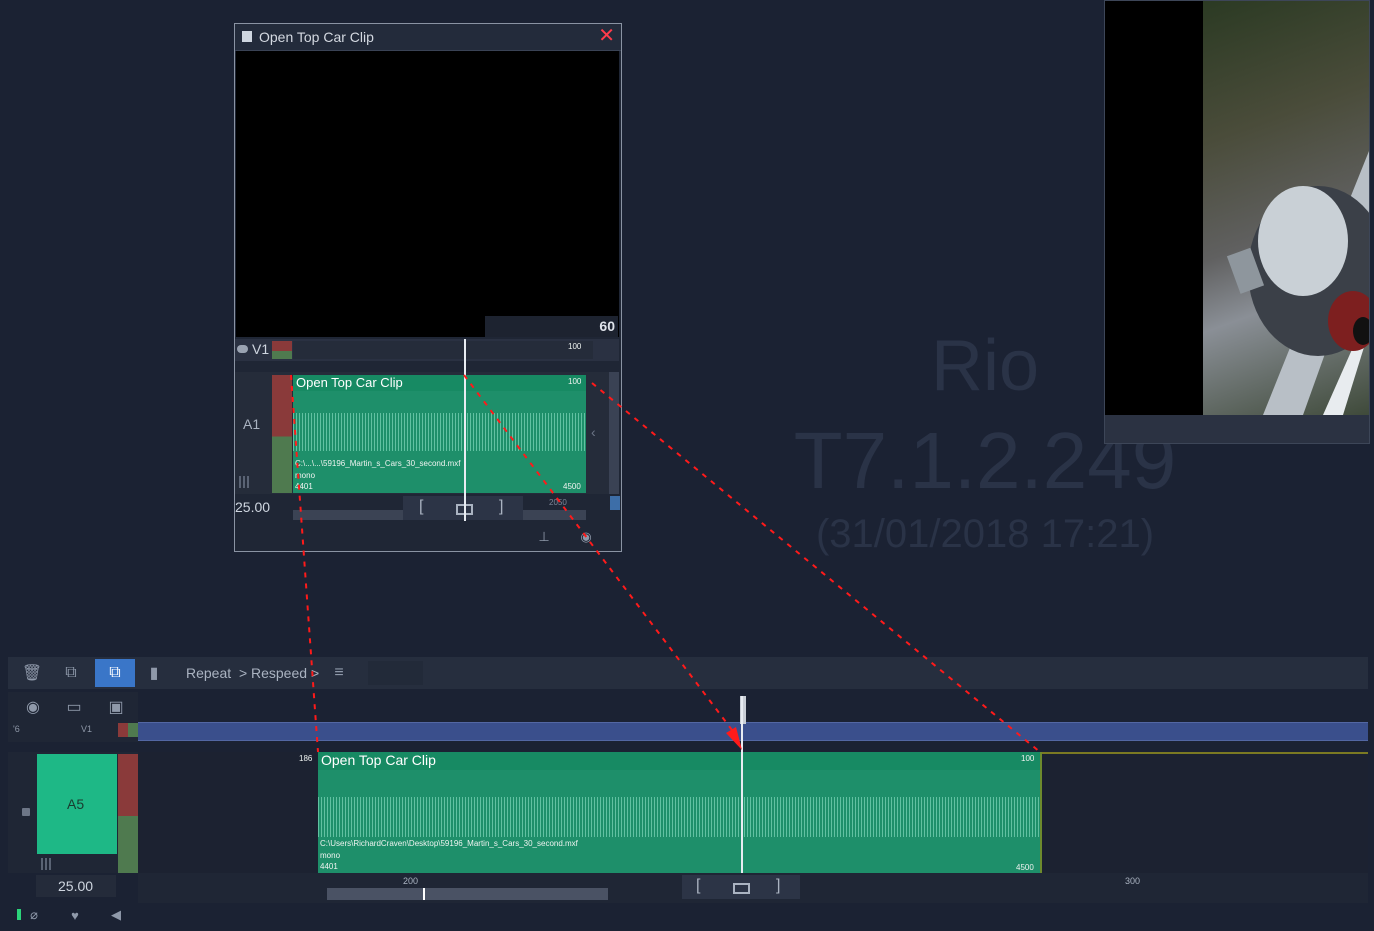 The width and height of the screenshot is (1374, 931). Describe the element at coordinates (1028, 758) in the screenshot. I see `timeline-clip-level: 100` at that location.